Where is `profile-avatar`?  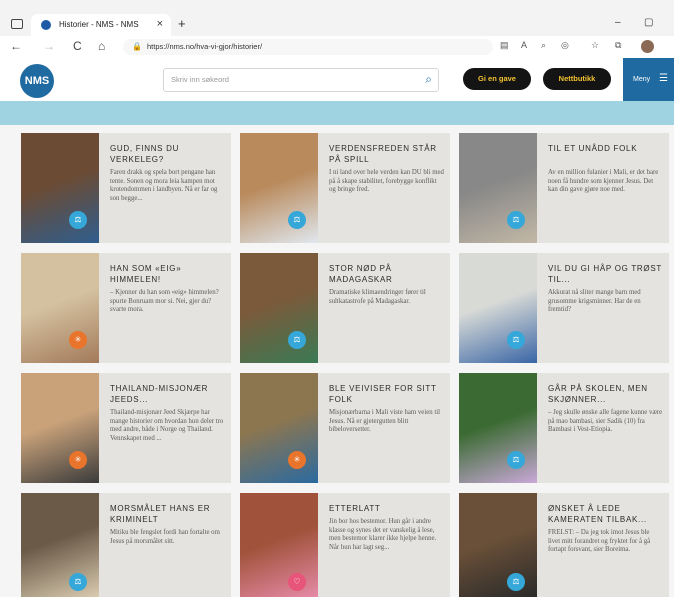 profile-avatar is located at coordinates (647, 46).